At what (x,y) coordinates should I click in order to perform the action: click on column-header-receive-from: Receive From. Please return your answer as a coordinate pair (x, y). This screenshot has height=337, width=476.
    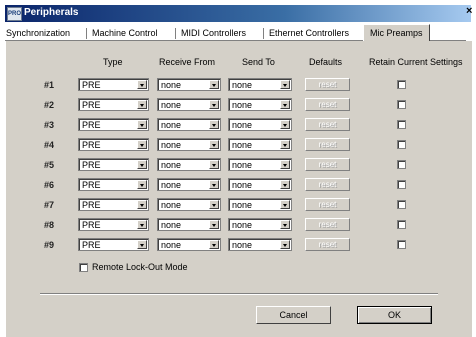
    Looking at the image, I should click on (187, 62).